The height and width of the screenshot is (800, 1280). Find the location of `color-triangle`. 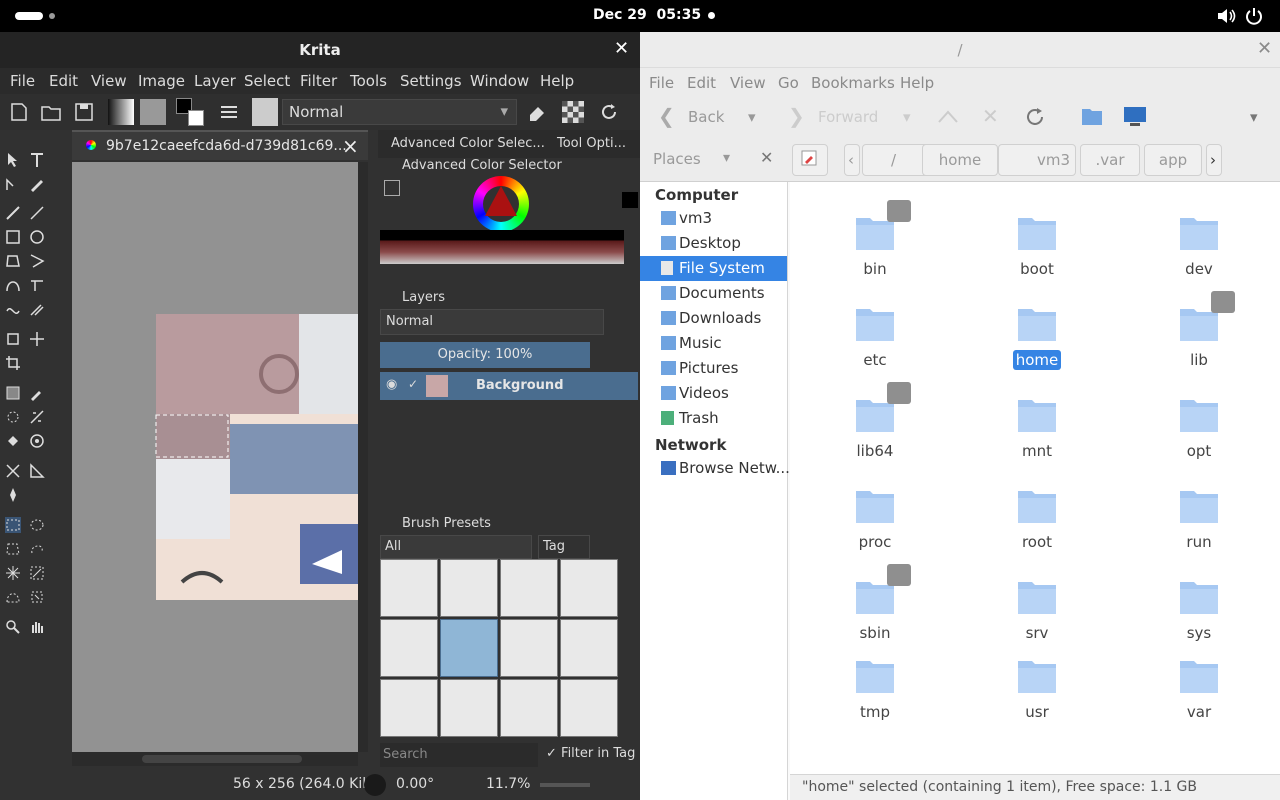

color-triangle is located at coordinates (501, 201).